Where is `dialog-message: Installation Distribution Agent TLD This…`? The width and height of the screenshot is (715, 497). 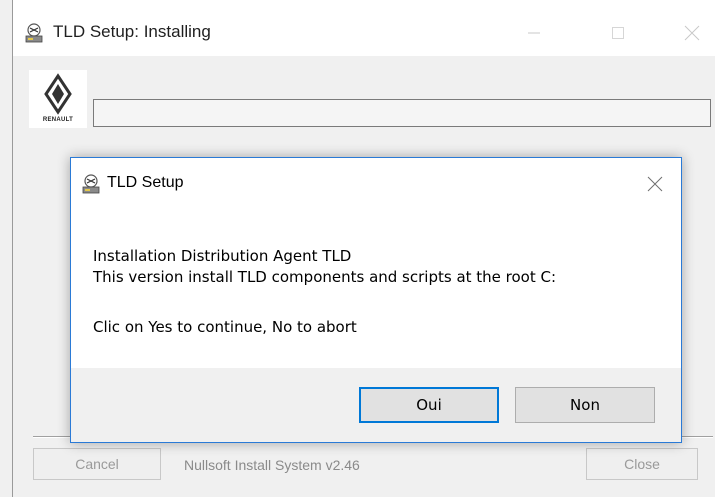 dialog-message: Installation Distribution Agent TLD This… is located at coordinates (378, 292).